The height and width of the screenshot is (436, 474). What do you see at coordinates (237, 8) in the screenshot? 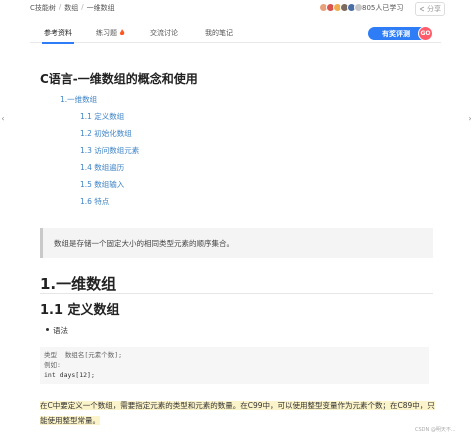
I see `top-bar: C技能树 / 数组 / 一维数组 805人已学习 分享` at bounding box center [237, 8].